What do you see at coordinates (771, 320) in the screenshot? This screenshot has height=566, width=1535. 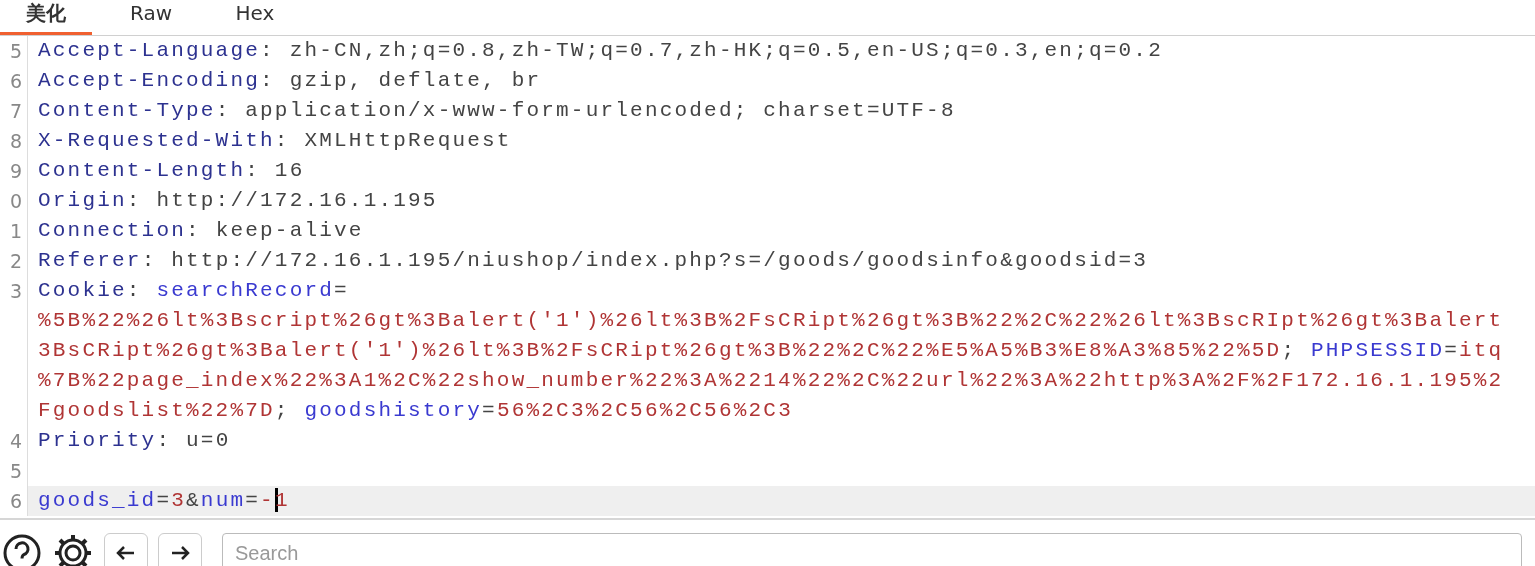 I see `code-token: %5B%22%26lt%3Bscript%26gt%3Balert('1')%26lt%3B%2FsCRipt%26gt%3B%22%2C%22%26lt%3BscRIpt%26gt%3Balert` at bounding box center [771, 320].